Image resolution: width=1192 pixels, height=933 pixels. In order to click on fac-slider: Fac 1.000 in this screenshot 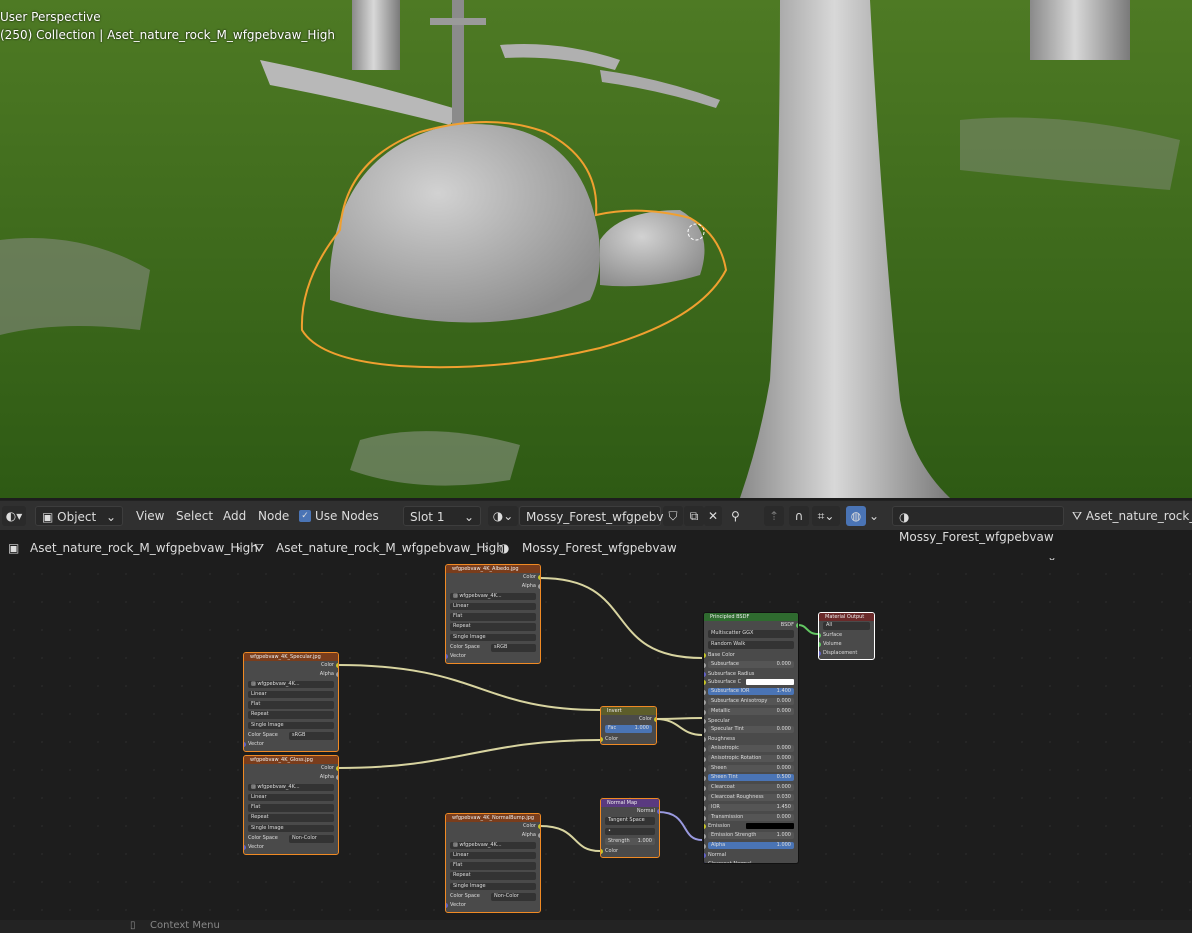, I will do `click(628, 729)`.